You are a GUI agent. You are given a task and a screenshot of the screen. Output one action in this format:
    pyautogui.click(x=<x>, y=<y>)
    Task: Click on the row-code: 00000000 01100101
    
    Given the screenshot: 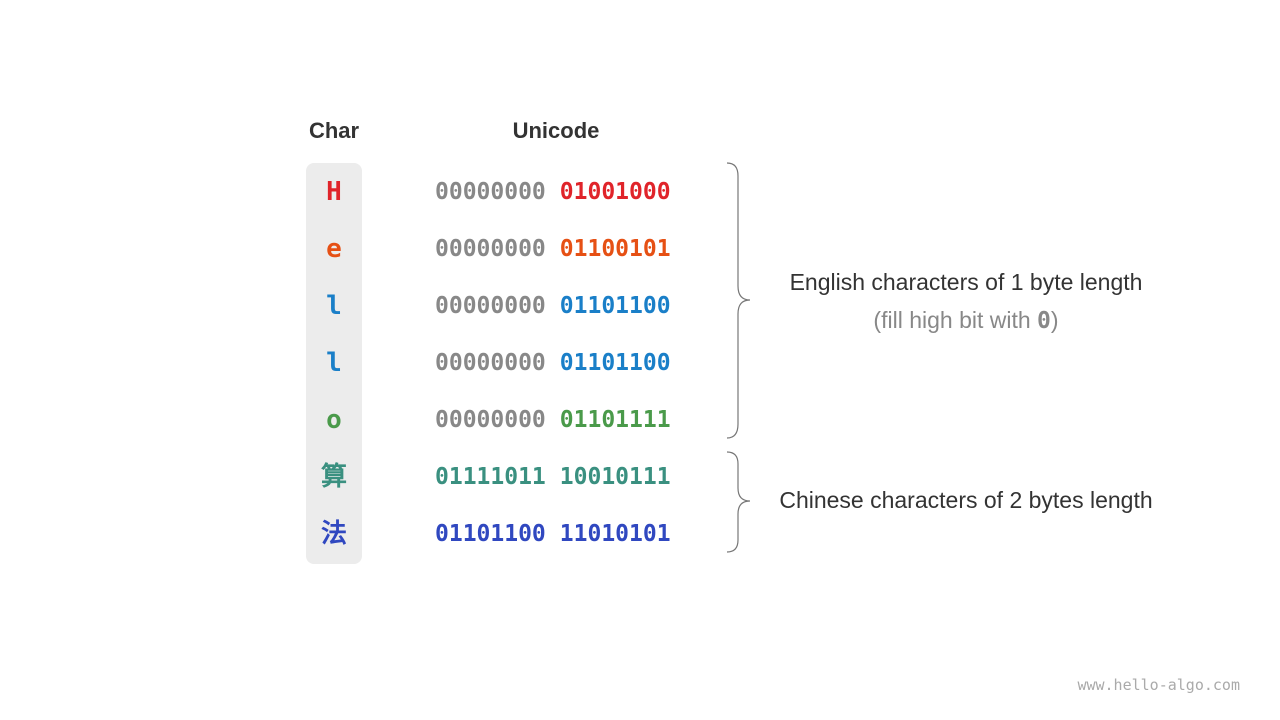 What is the action you would take?
    pyautogui.click(x=553, y=249)
    